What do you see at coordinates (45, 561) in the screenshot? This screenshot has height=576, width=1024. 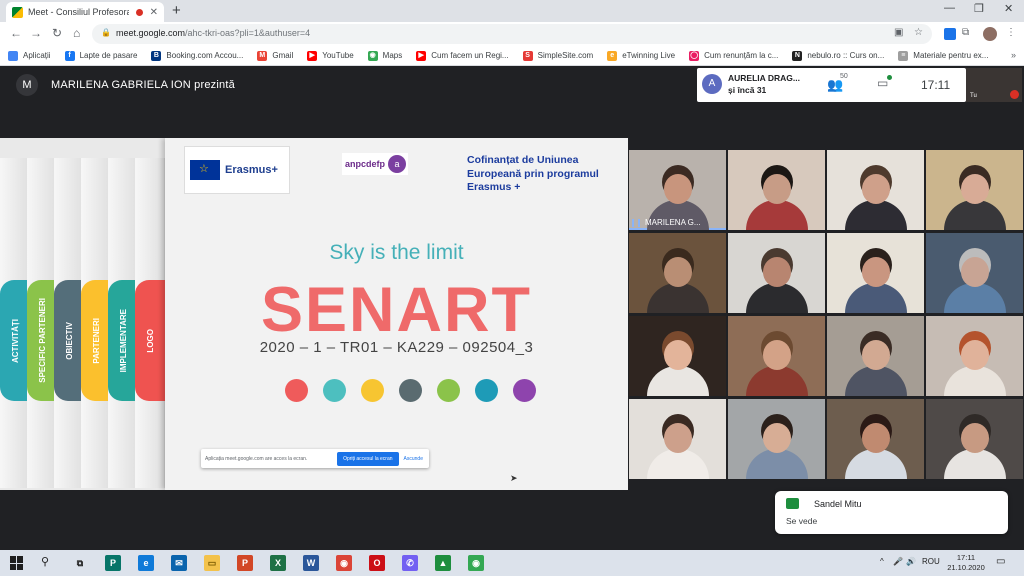 I see `taskbar-search-icon: ⚲` at bounding box center [45, 561].